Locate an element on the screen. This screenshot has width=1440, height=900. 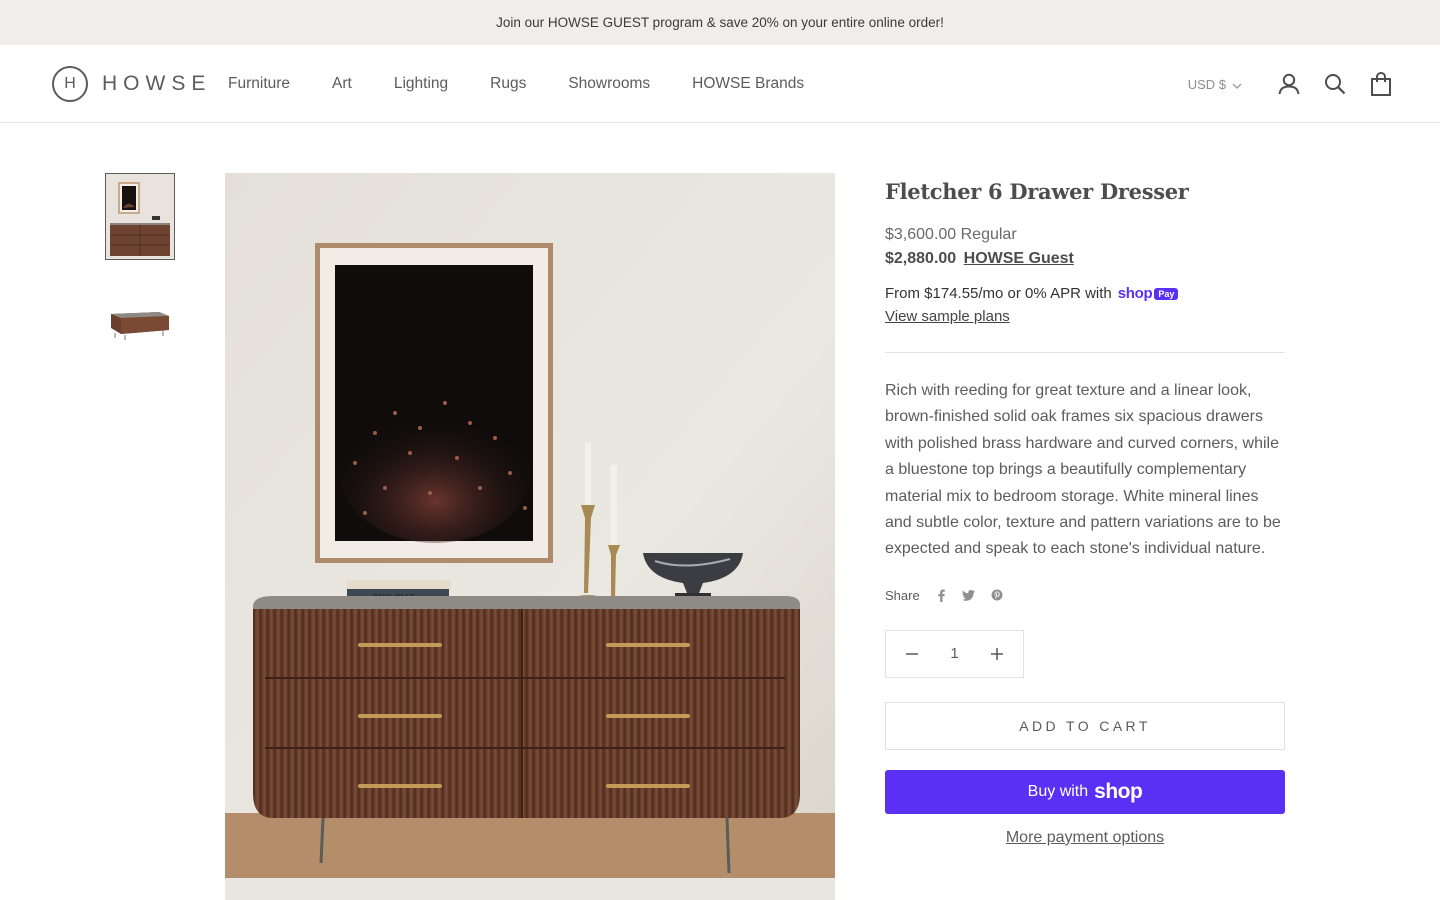
quantity-stepper: 1 is located at coordinates (954, 653).